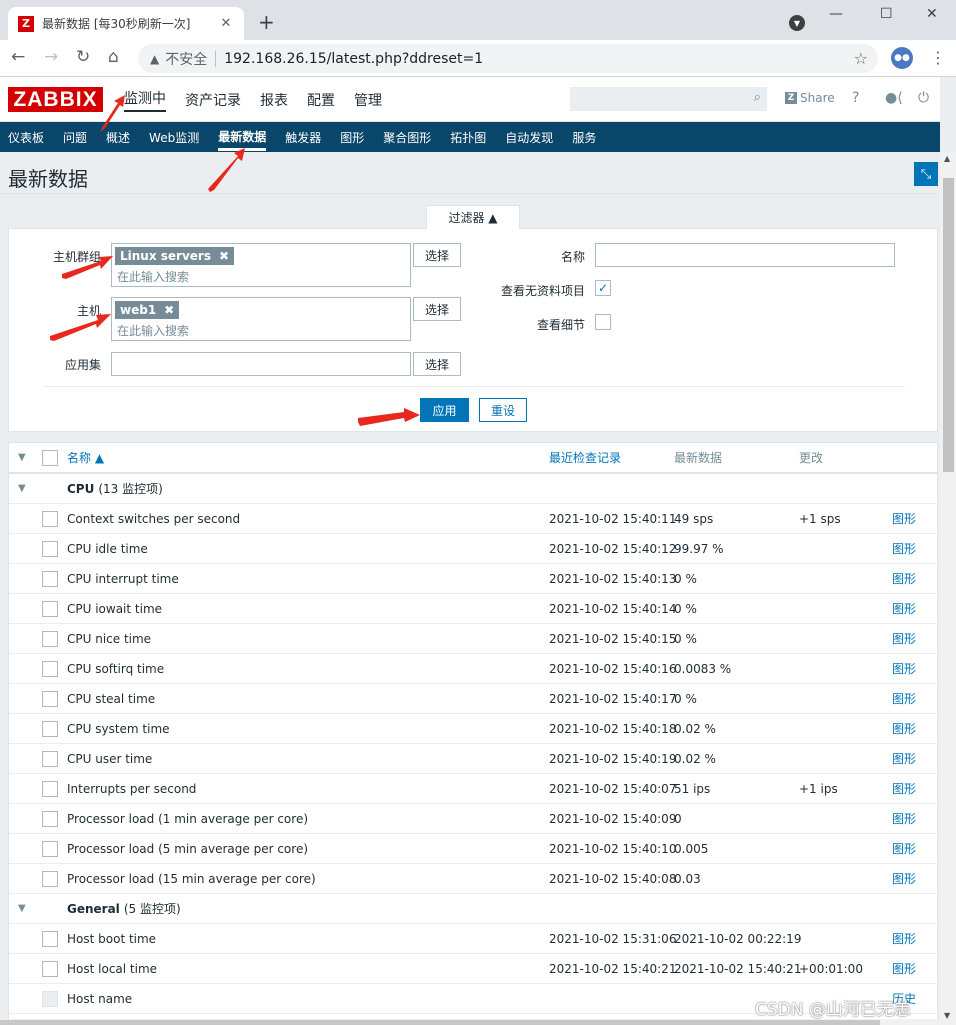  I want to click on scroll-down-icon: ▼, so click(947, 1015).